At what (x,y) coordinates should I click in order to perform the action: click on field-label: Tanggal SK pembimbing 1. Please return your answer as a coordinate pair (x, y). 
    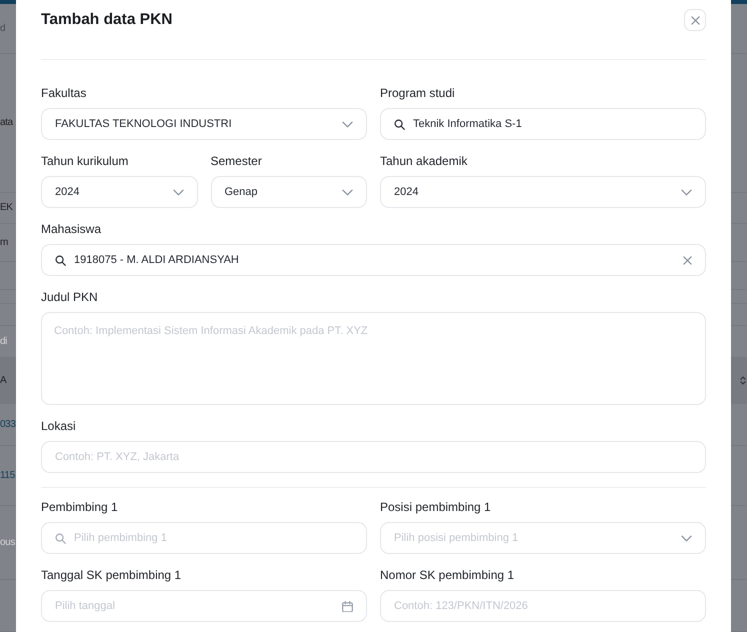
    Looking at the image, I should click on (111, 575).